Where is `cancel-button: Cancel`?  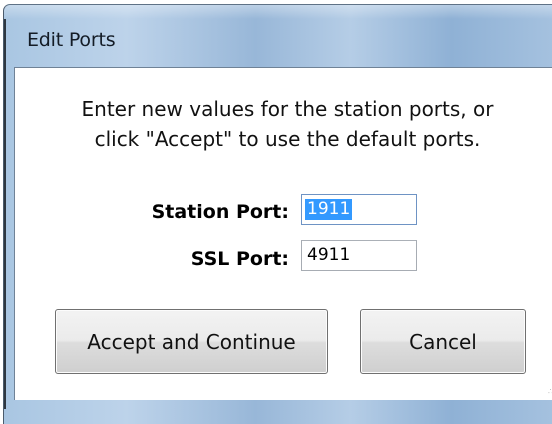
cancel-button: Cancel is located at coordinates (443, 341).